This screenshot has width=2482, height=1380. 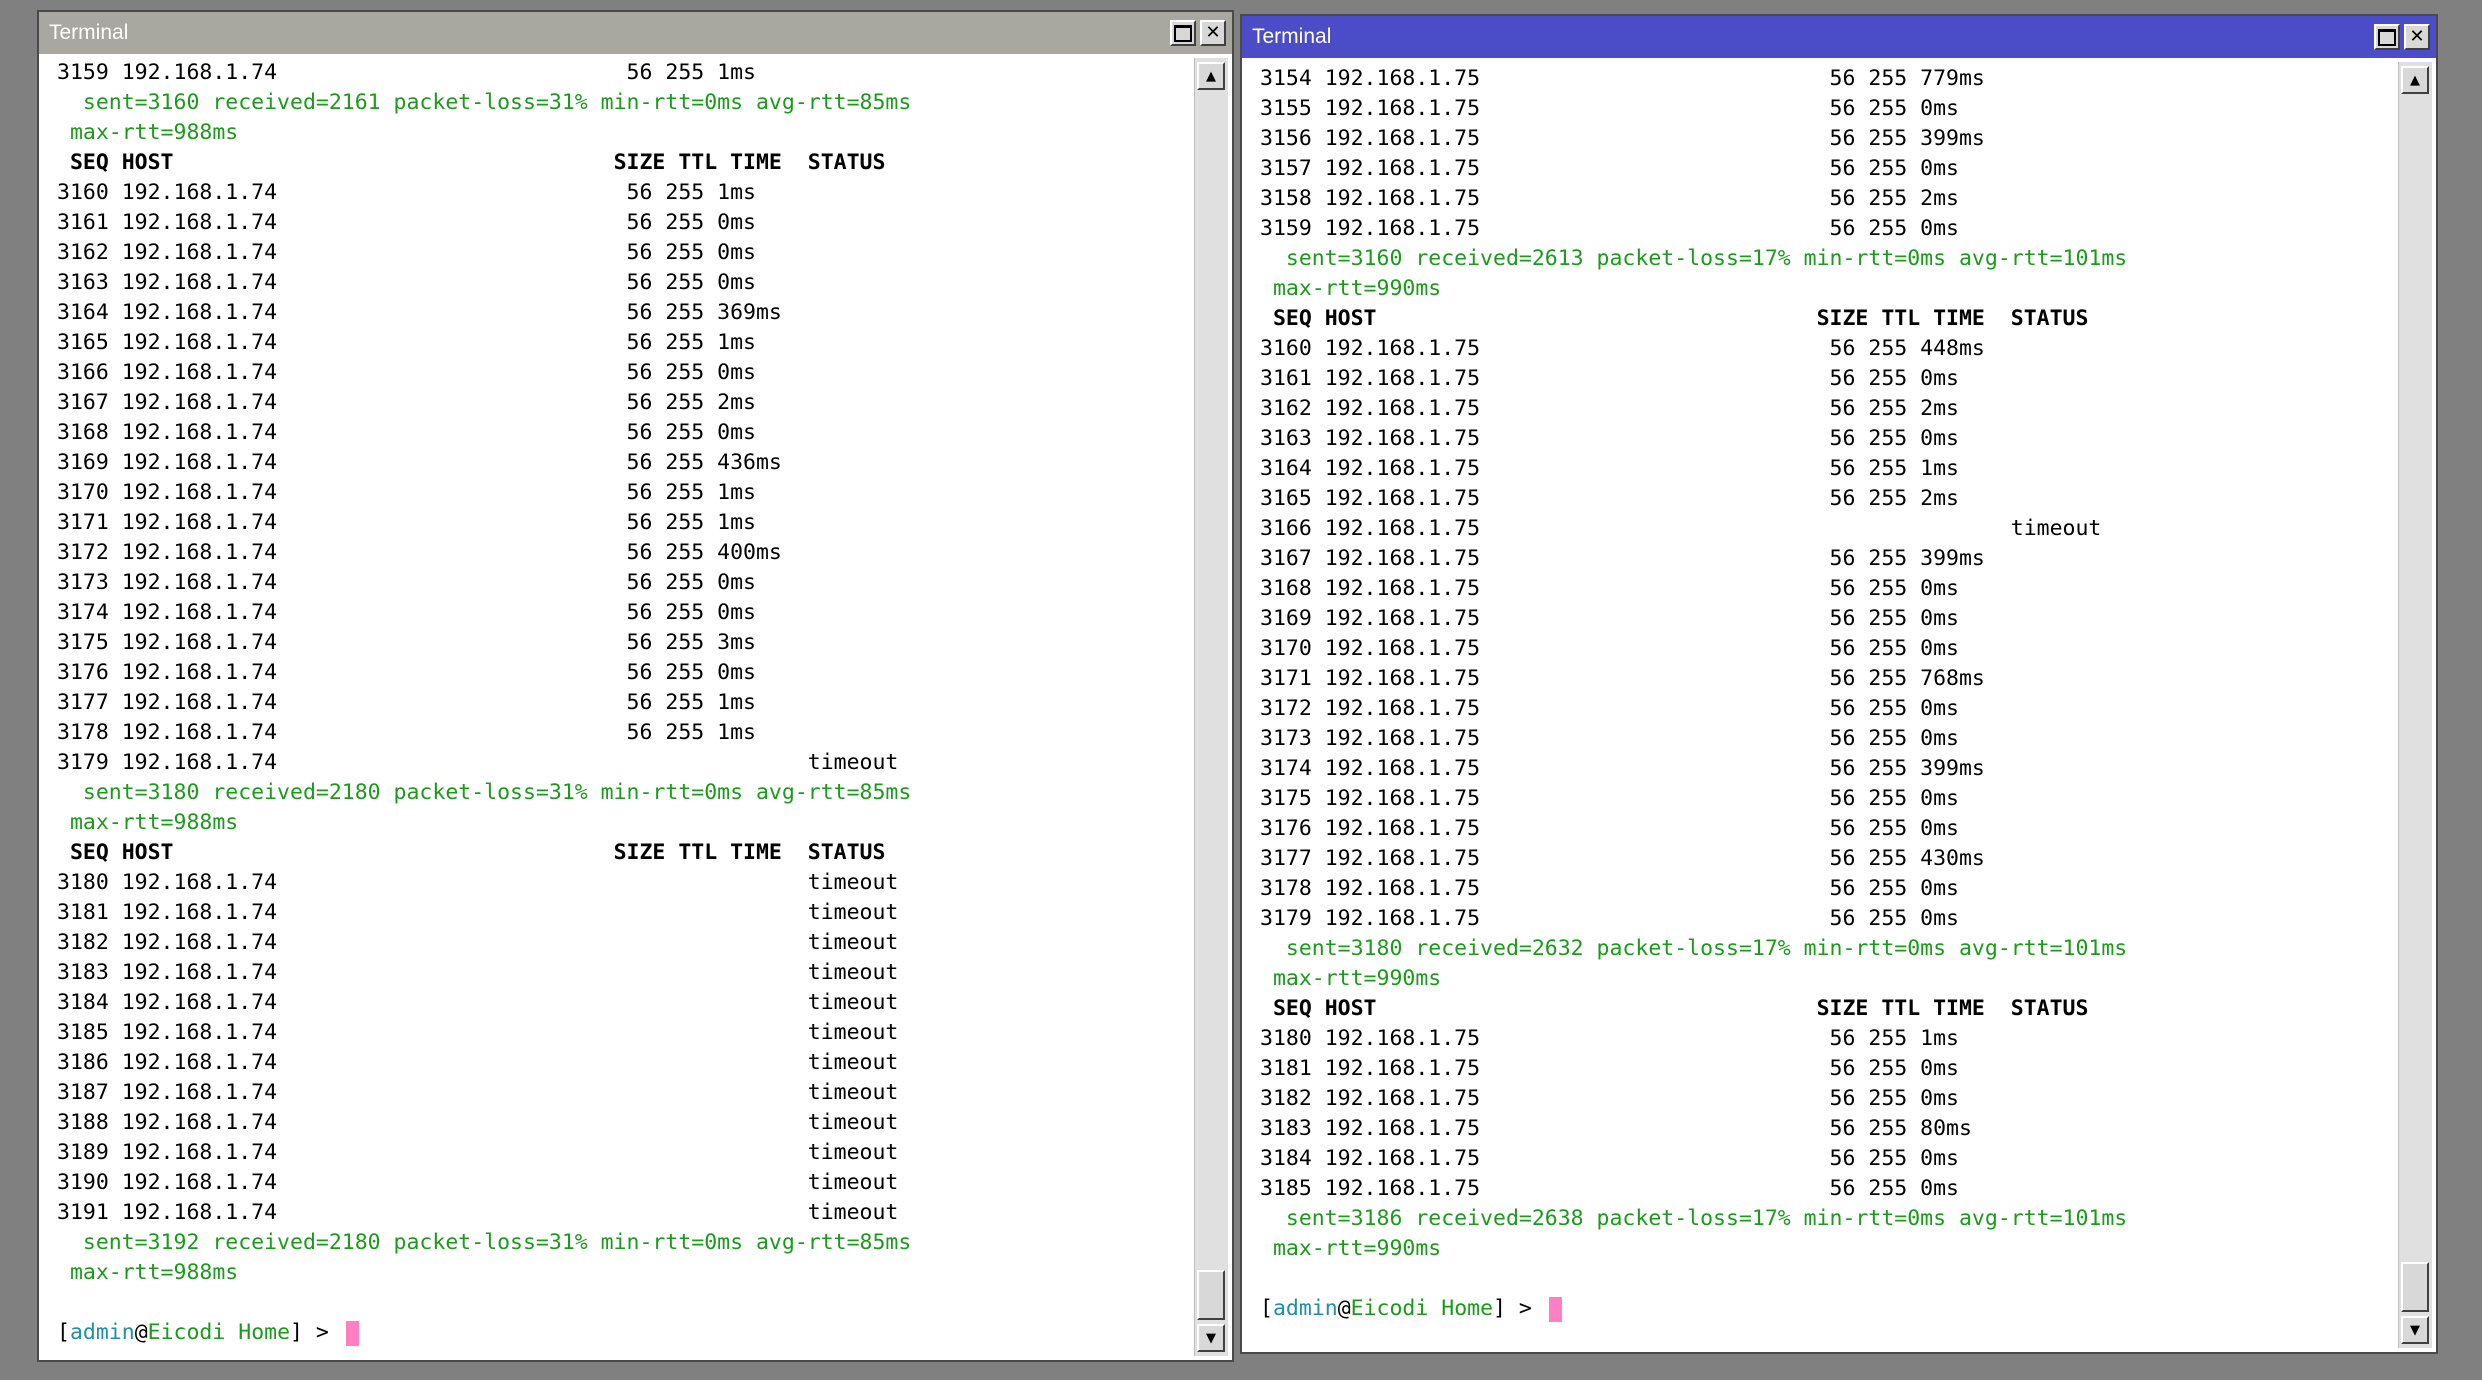 I want to click on ping-row: 3188 192.168.1.74 timeout, so click(x=478, y=1122).